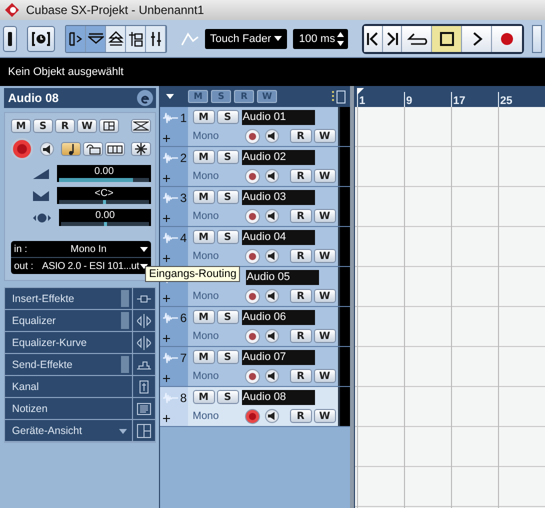 The image size is (545, 508). Describe the element at coordinates (255, 407) in the screenshot. I see `track-row: 8 M S Audio 08 Mono R W` at that location.